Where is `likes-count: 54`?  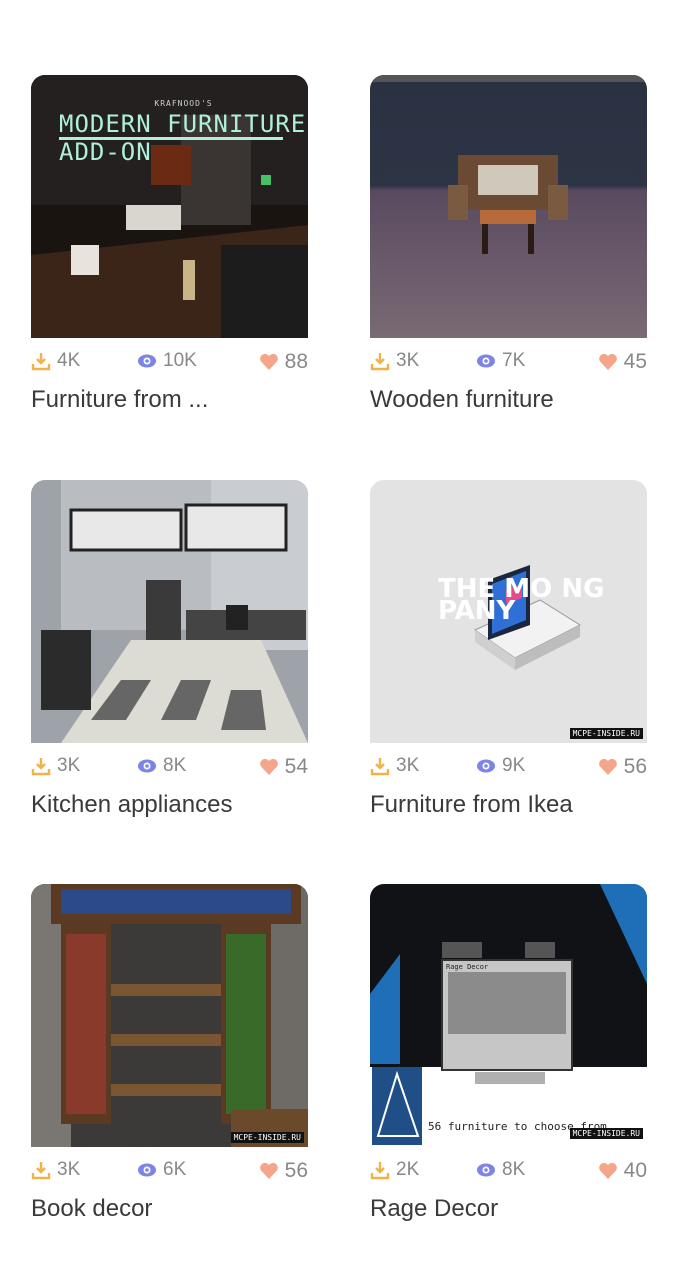 likes-count: 54 is located at coordinates (296, 766).